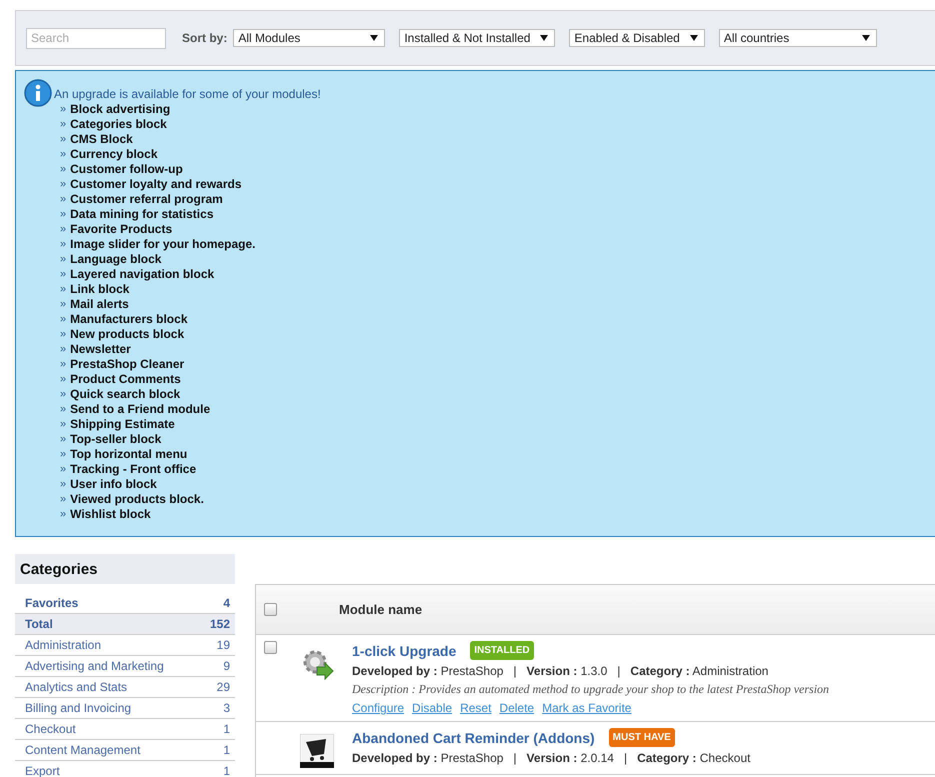  Describe the element at coordinates (113, 484) in the screenshot. I see `module-name: User info block` at that location.